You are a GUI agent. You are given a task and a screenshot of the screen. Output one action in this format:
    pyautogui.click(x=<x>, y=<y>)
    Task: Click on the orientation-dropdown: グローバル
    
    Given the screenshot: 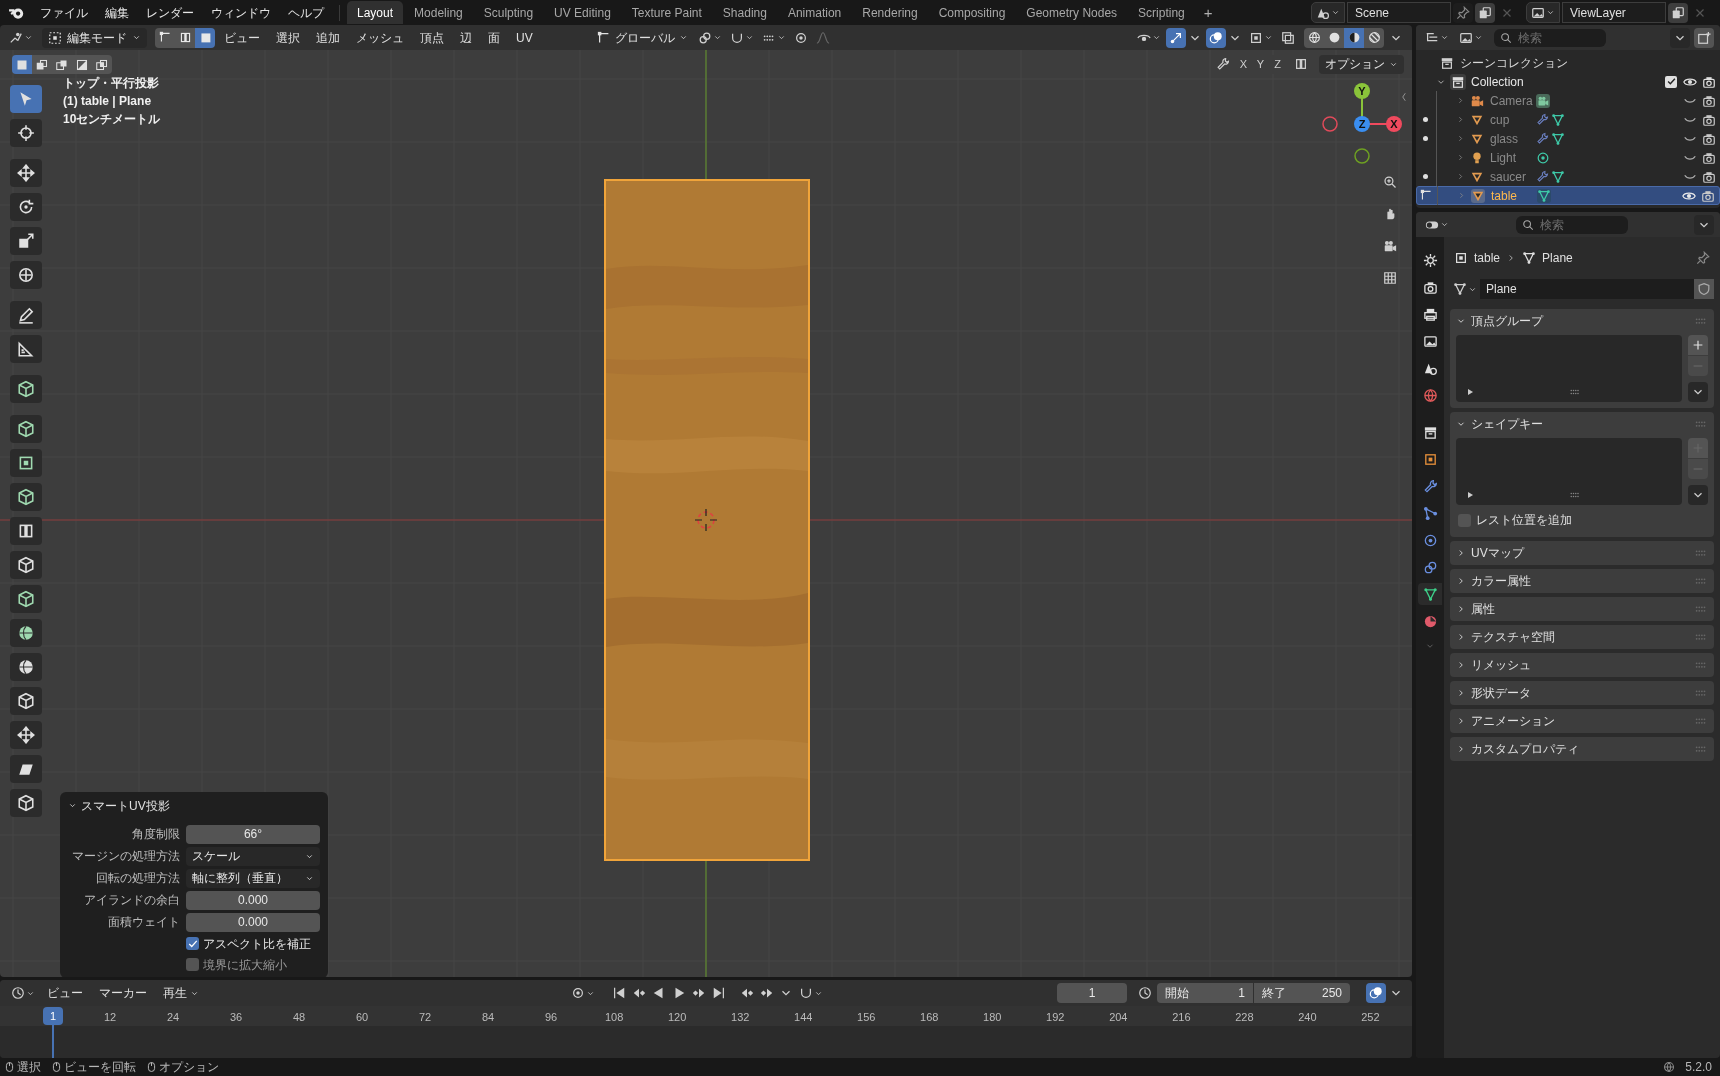 What is the action you would take?
    pyautogui.click(x=642, y=37)
    